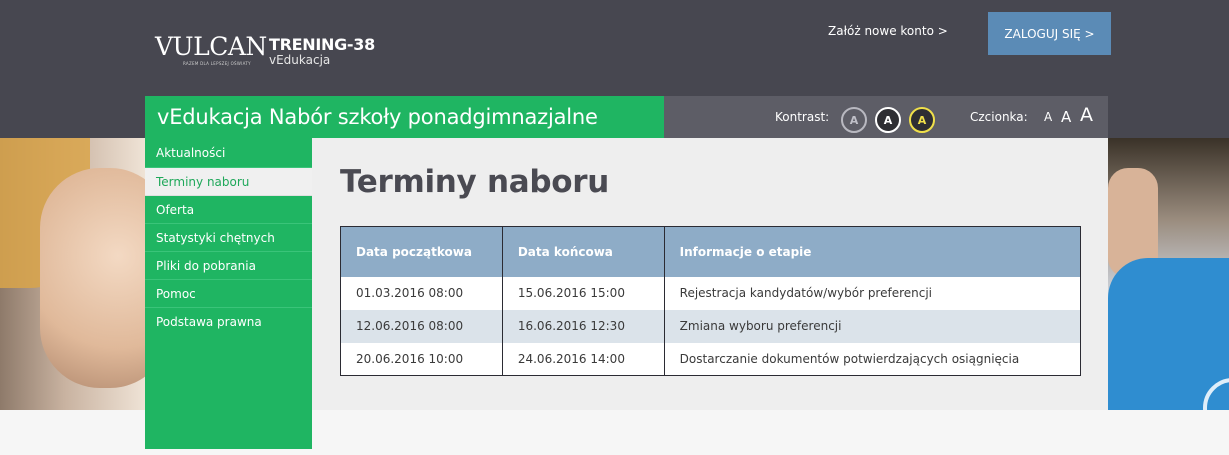 This screenshot has width=1229, height=455. I want to click on page-title: Terminy naboru, so click(474, 182).